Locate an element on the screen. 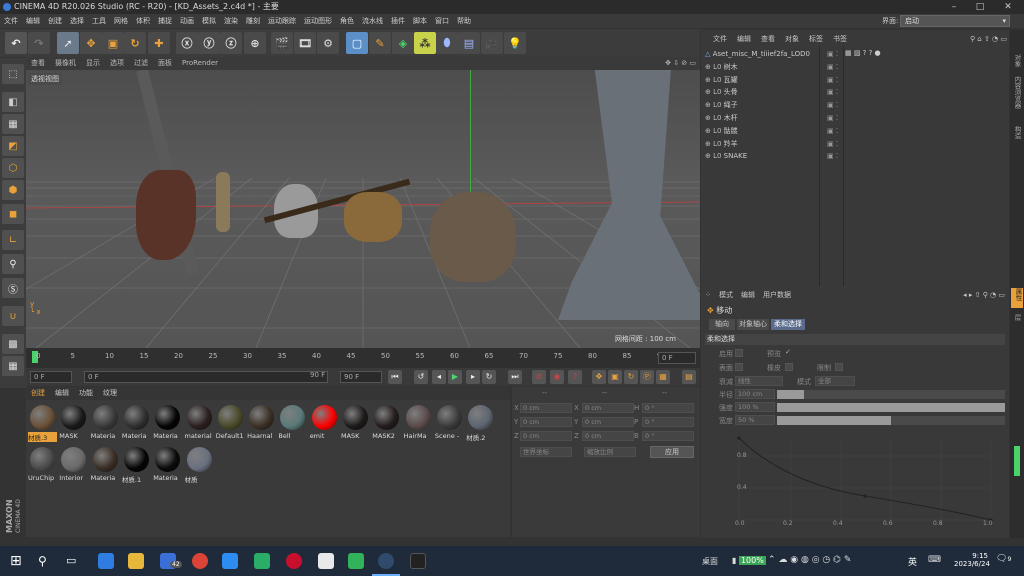  y-axis-icon: ⓨ is located at coordinates (209, 43).